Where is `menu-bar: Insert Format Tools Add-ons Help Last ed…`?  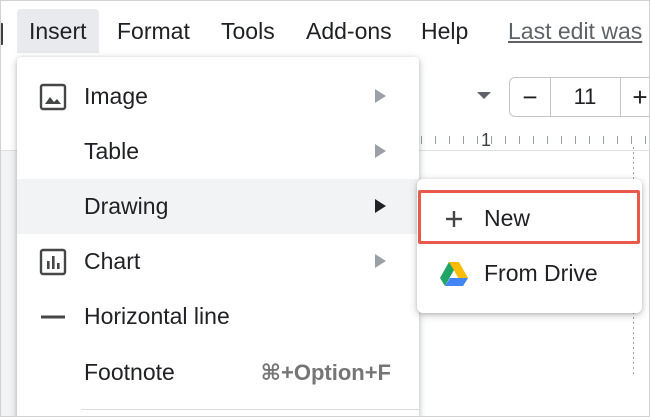
menu-bar: Insert Format Tools Add-ons Help Last ed… is located at coordinates (325, 31).